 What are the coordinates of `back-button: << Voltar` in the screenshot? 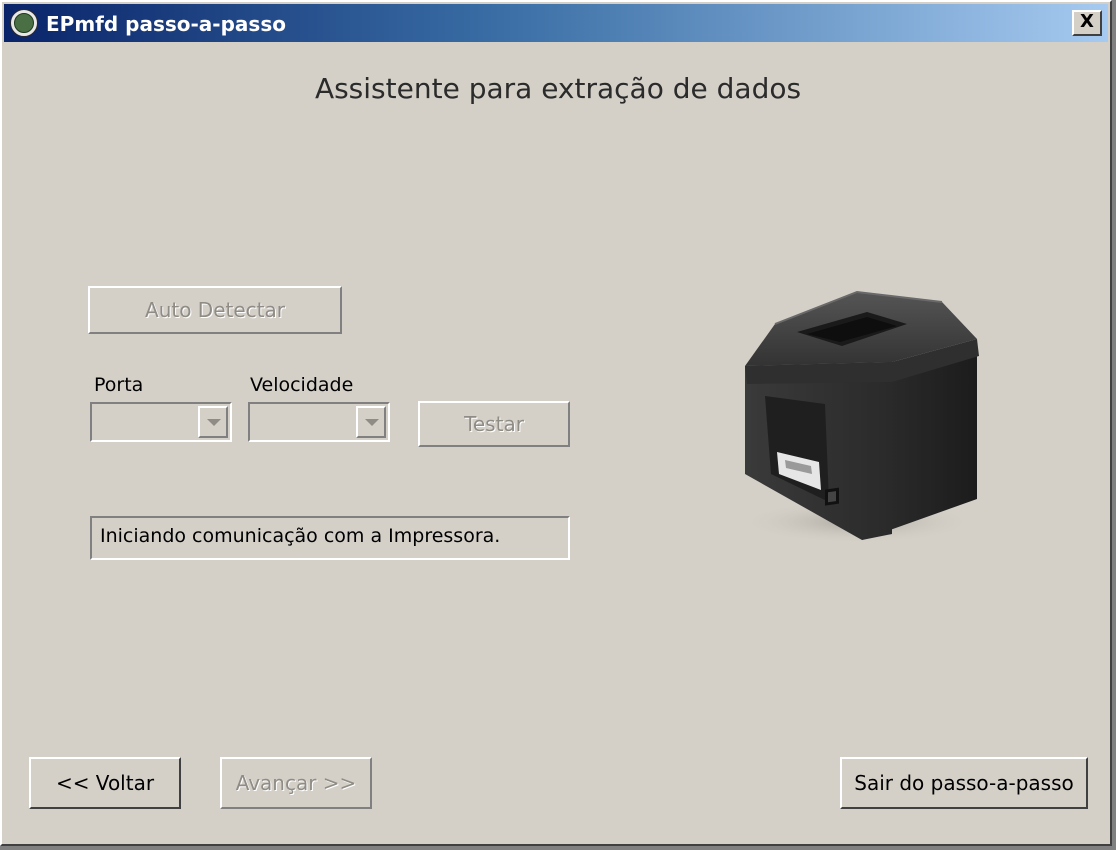 It's located at (105, 783).